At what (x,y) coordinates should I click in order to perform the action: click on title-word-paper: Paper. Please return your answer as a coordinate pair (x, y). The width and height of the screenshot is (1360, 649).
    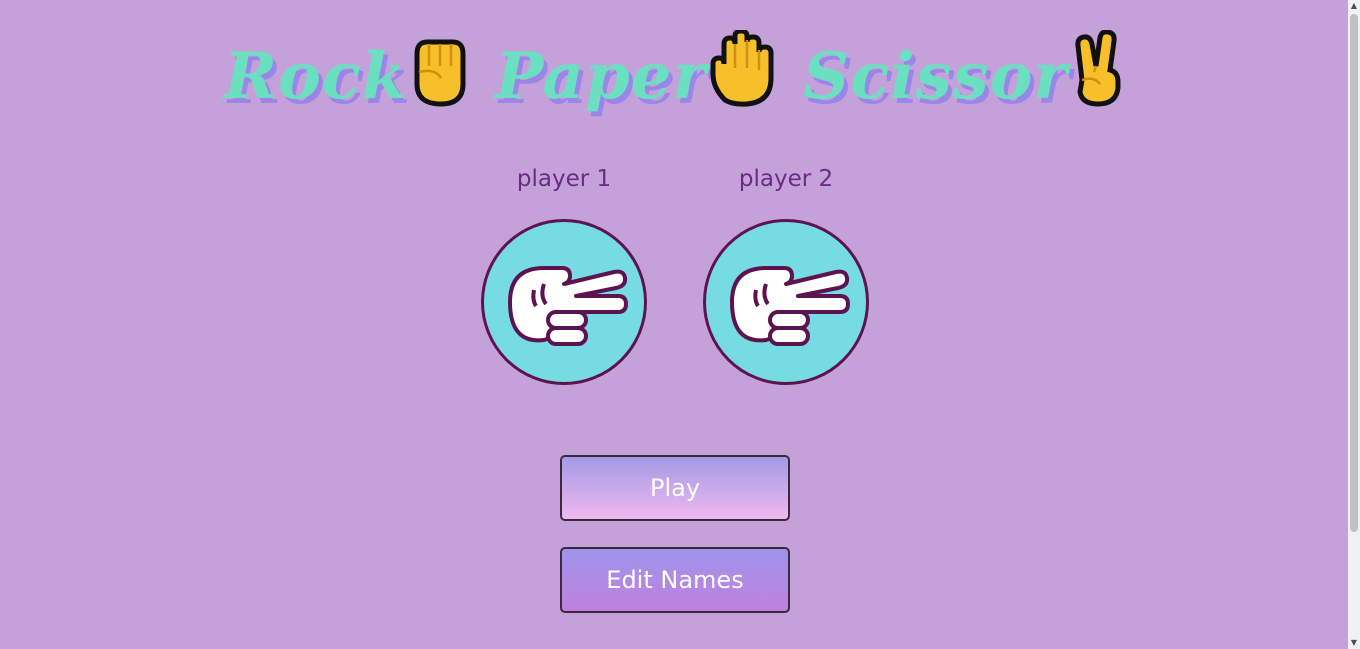
    Looking at the image, I should click on (601, 76).